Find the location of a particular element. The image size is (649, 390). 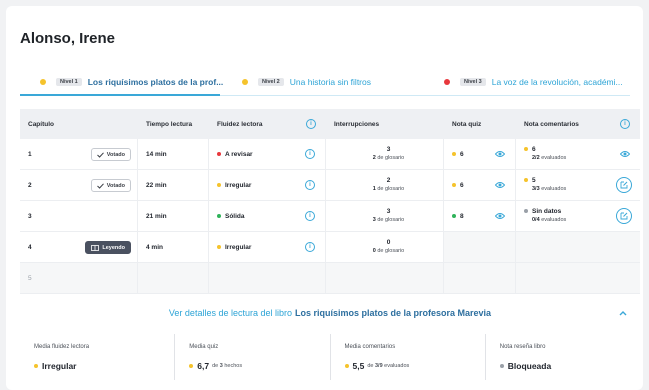

summary-extra-num: 3 is located at coordinates (221, 366).